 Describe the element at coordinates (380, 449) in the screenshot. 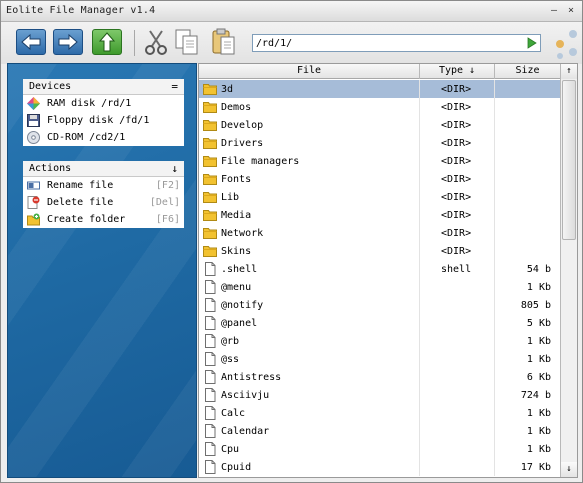

I see `file-row: Cpu 1 Kb` at that location.